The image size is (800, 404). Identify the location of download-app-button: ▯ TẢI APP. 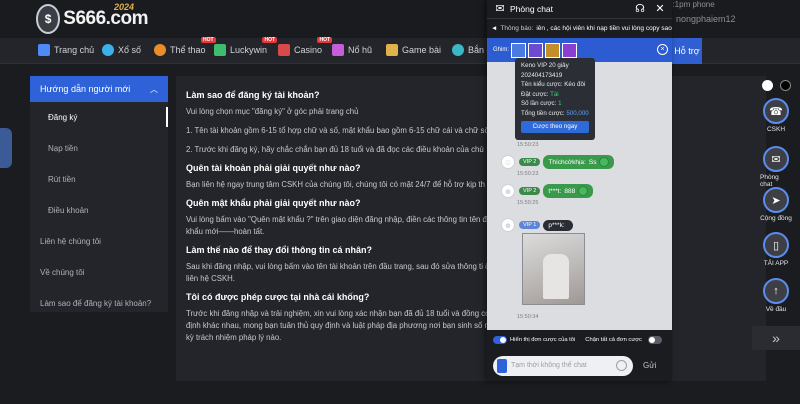
(776, 249).